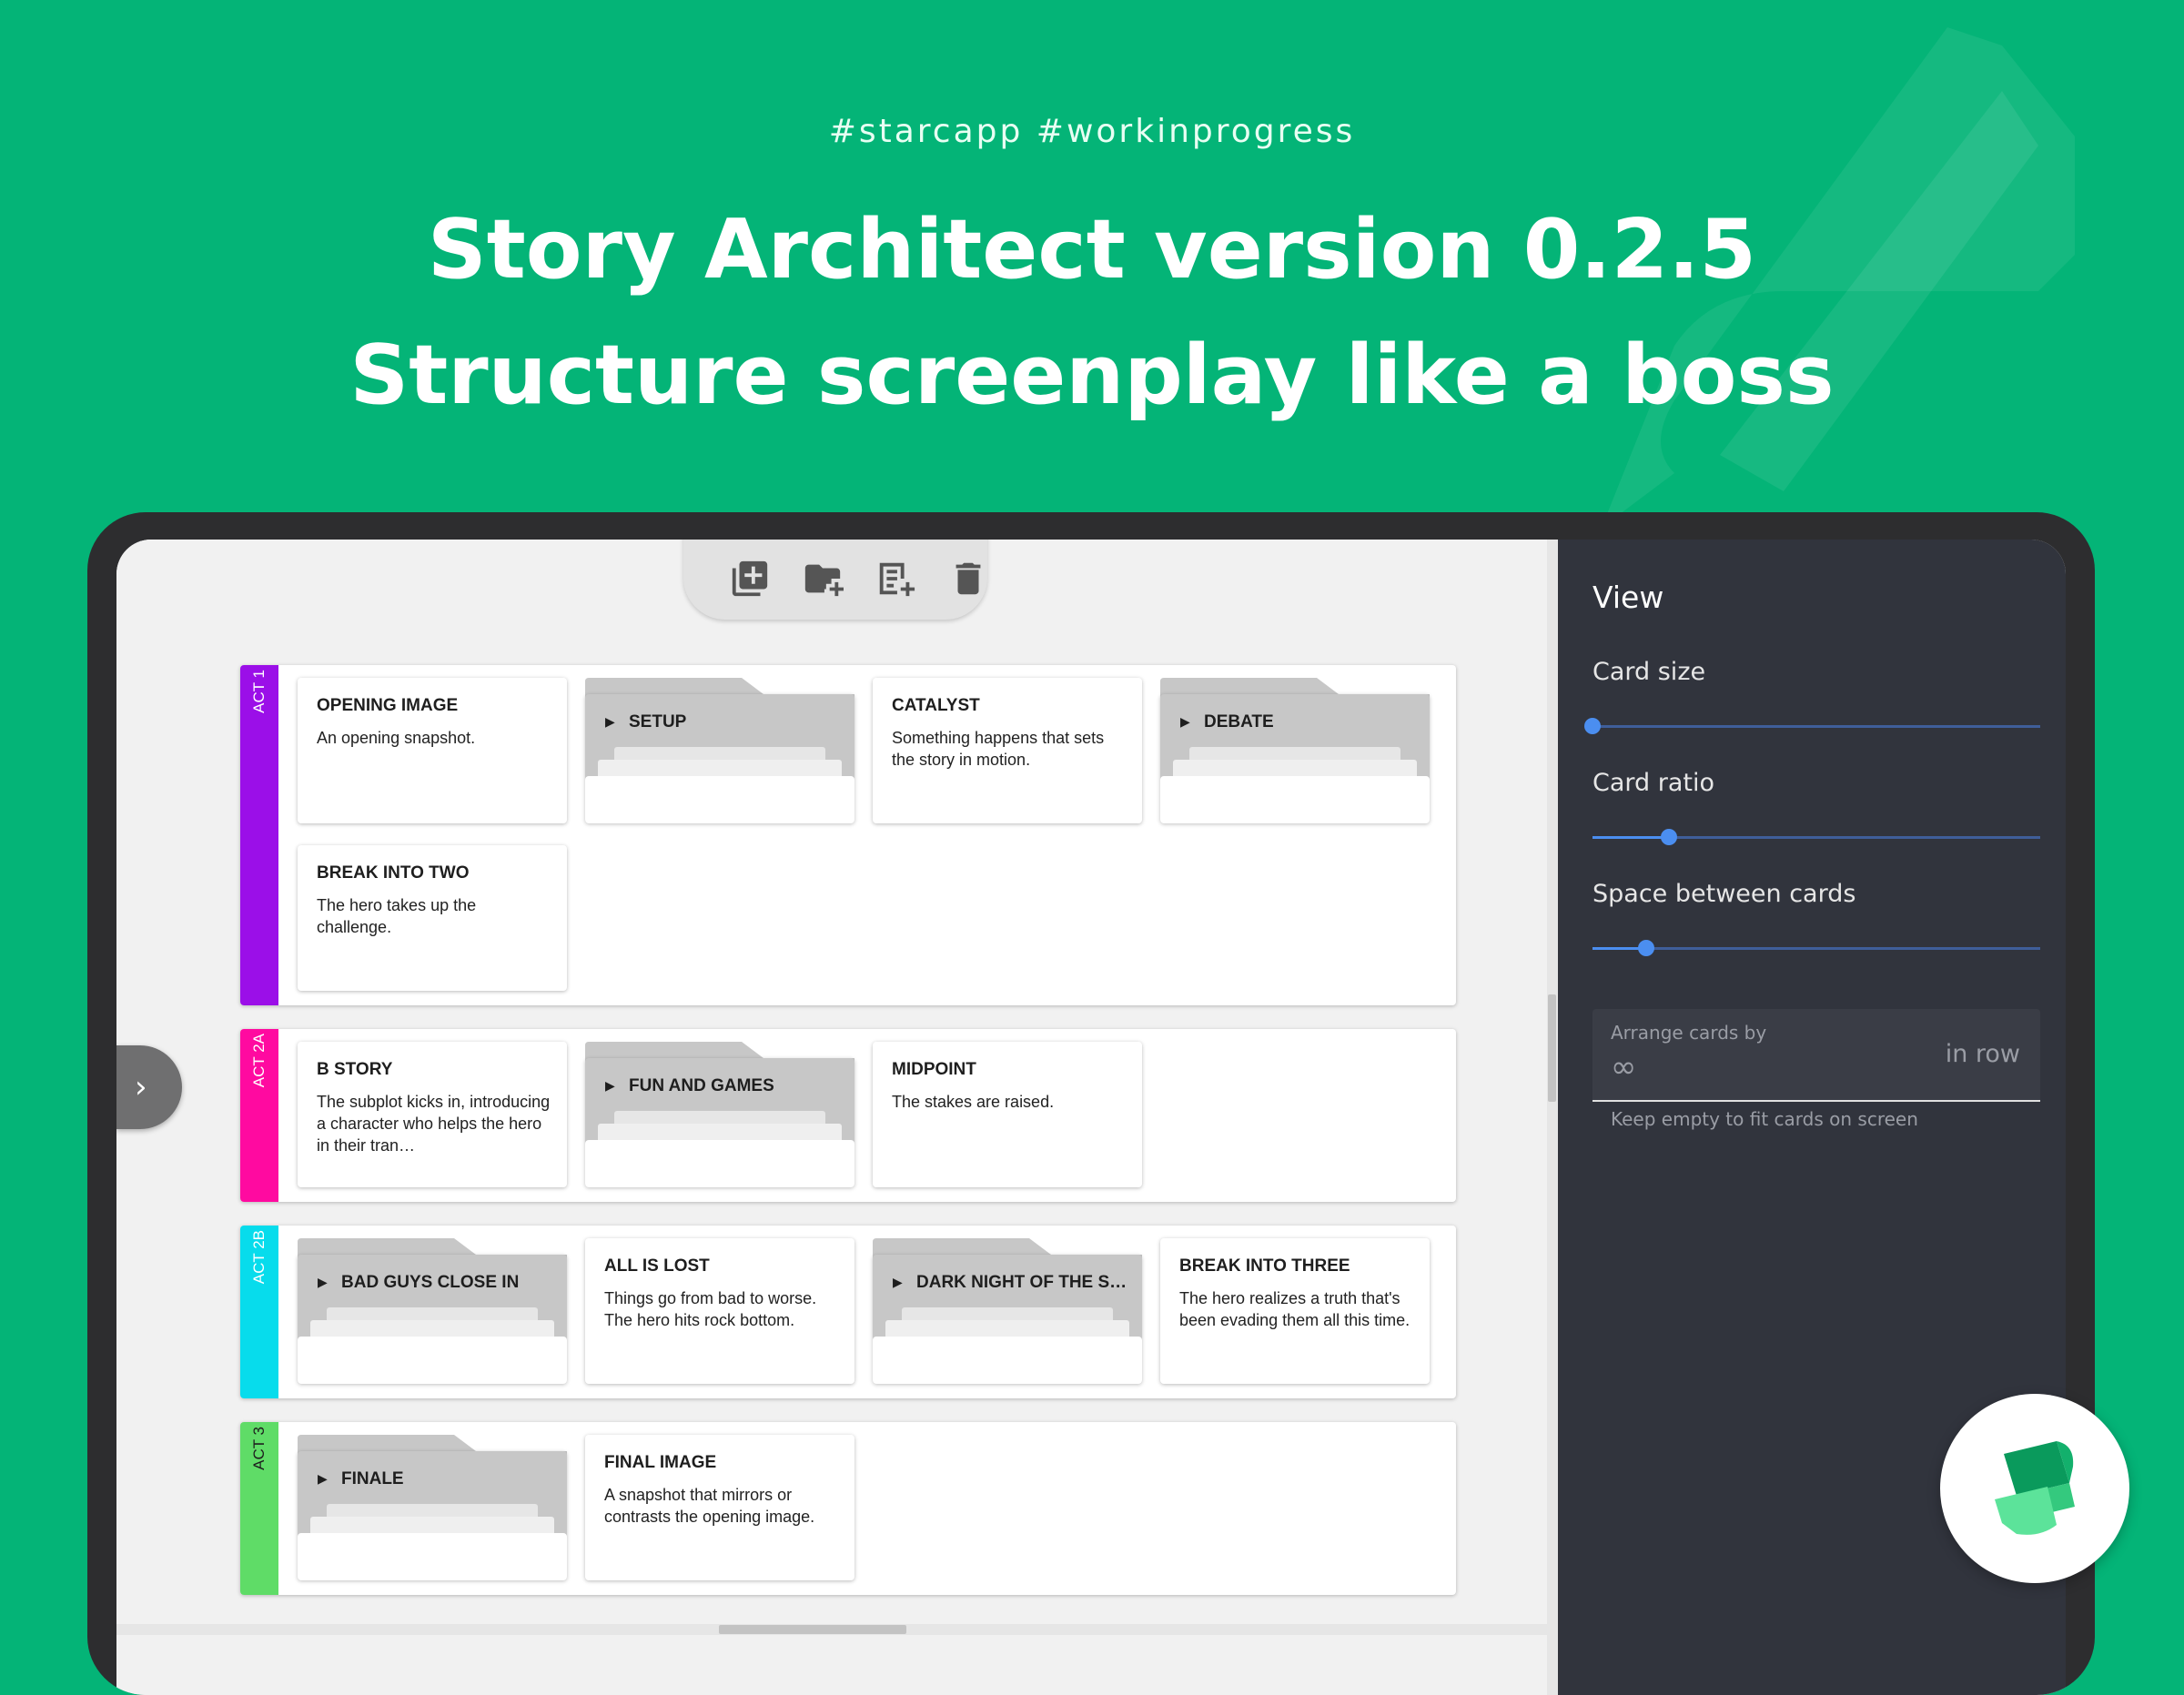 The height and width of the screenshot is (1695, 2184). What do you see at coordinates (1295, 751) in the screenshot?
I see `folder-debate: ▶ DEBATE` at bounding box center [1295, 751].